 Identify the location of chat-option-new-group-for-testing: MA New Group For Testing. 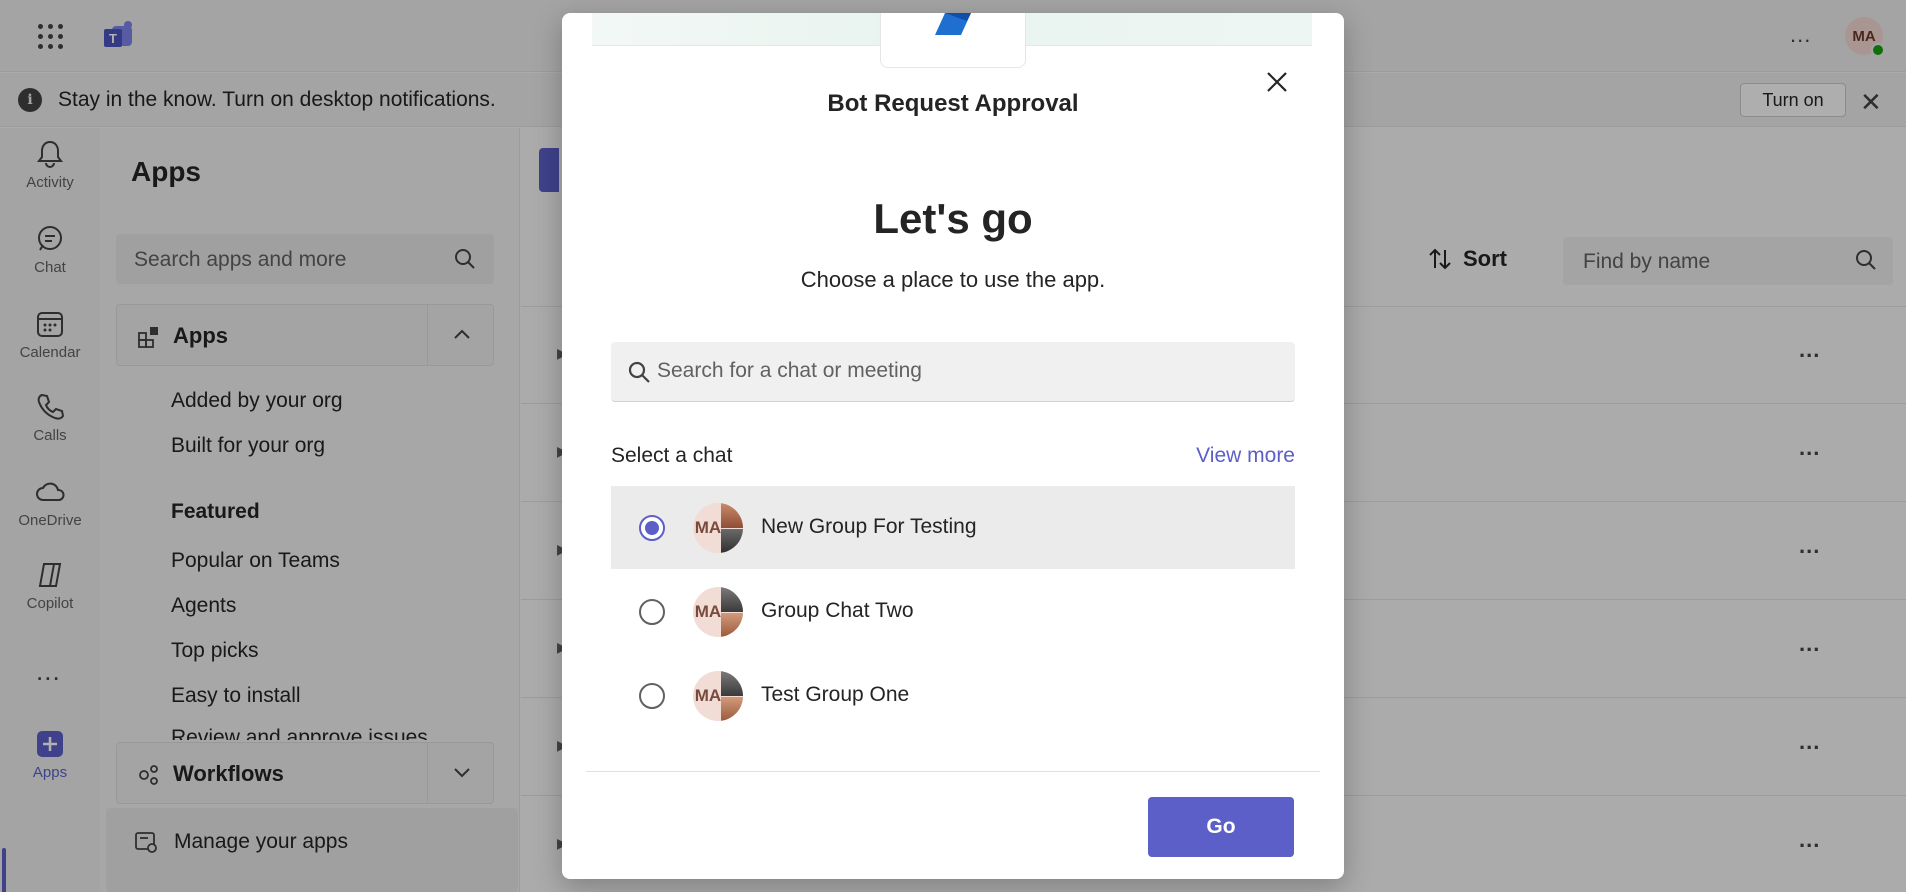
(953, 527).